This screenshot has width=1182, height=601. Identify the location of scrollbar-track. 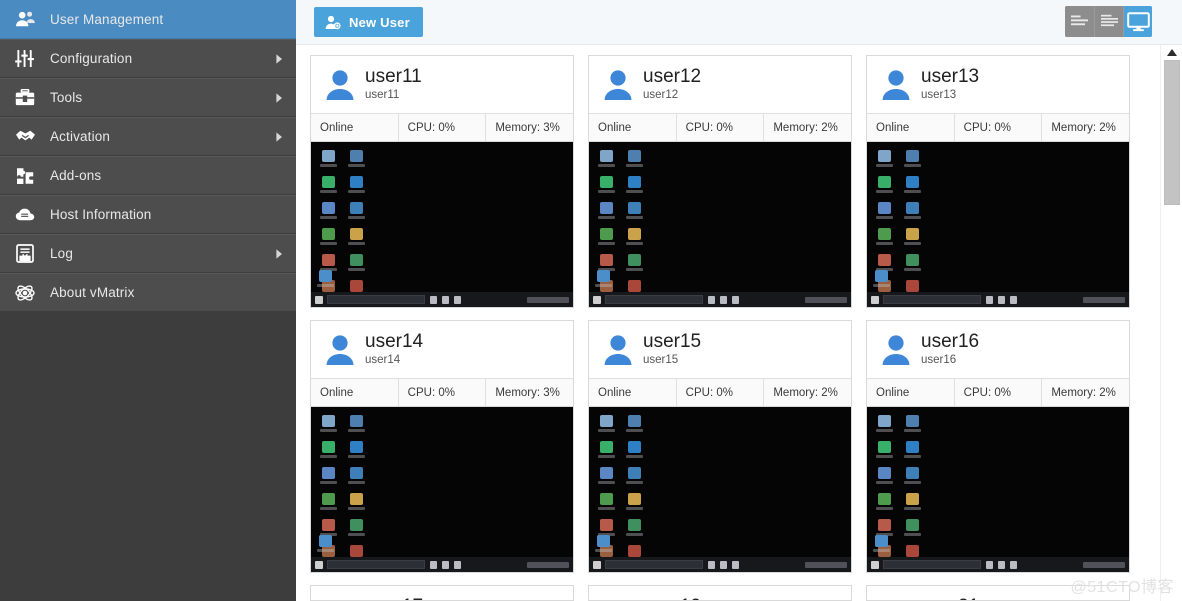
(1172, 330).